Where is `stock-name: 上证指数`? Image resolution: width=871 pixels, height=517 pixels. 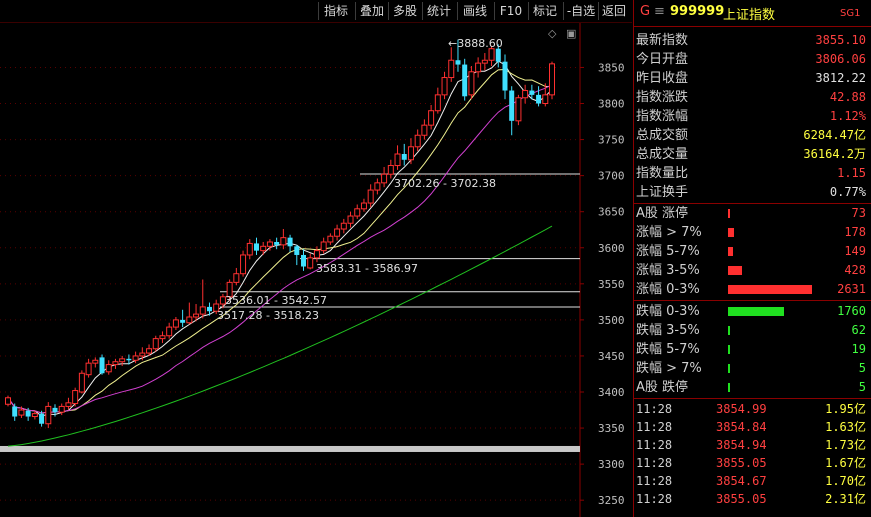
stock-name: 上证指数 is located at coordinates (749, 15).